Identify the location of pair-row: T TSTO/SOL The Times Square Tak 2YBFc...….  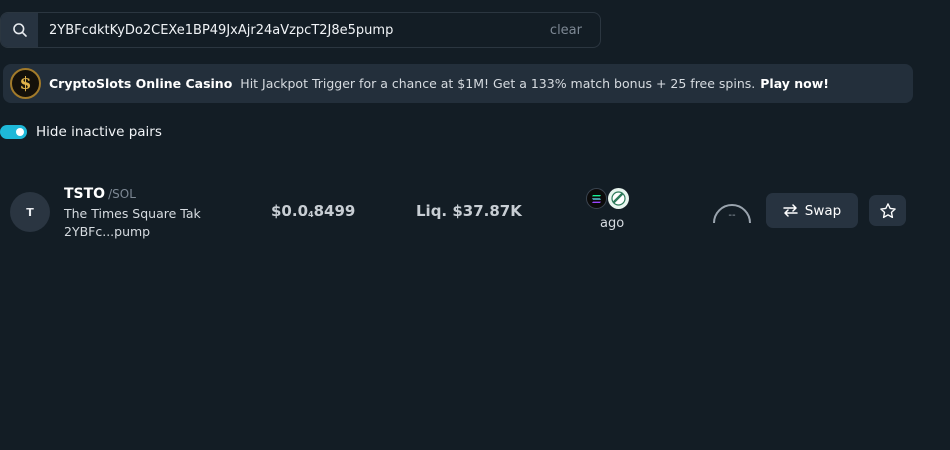
(475, 210).